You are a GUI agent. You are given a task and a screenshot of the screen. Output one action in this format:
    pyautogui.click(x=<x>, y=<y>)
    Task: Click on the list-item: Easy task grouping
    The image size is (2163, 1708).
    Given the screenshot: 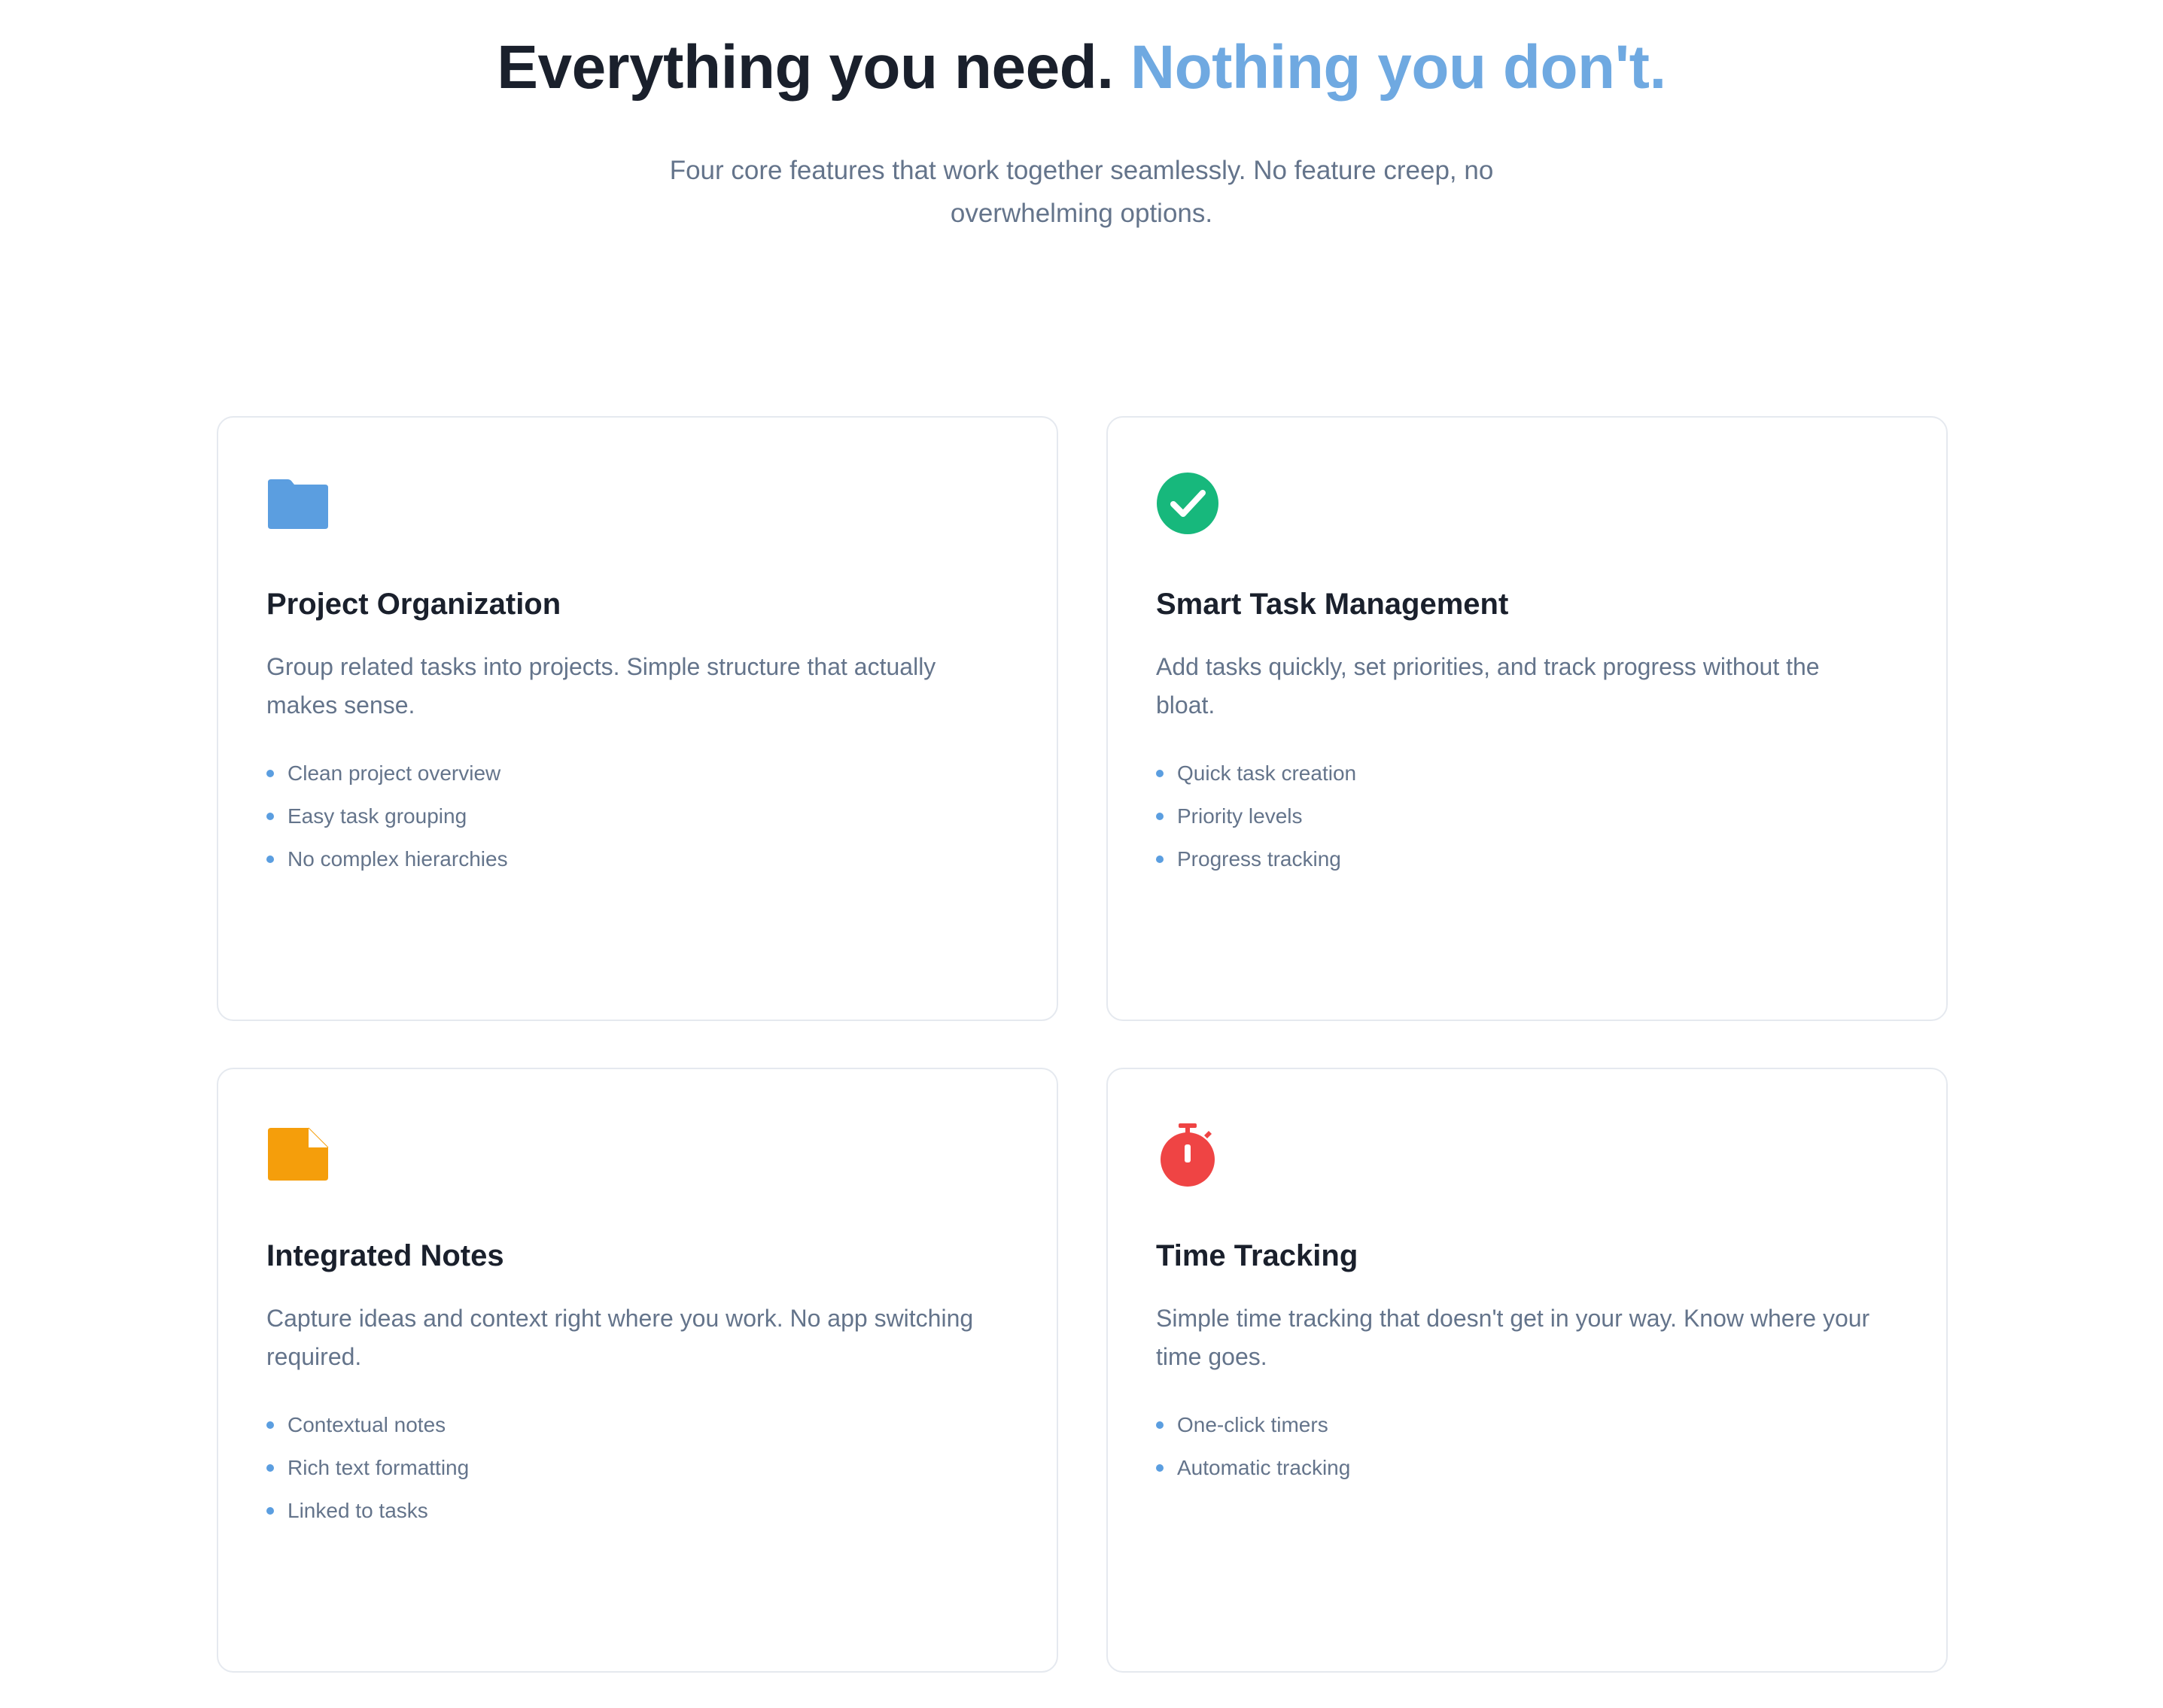 What is the action you would take?
    pyautogui.click(x=637, y=816)
    